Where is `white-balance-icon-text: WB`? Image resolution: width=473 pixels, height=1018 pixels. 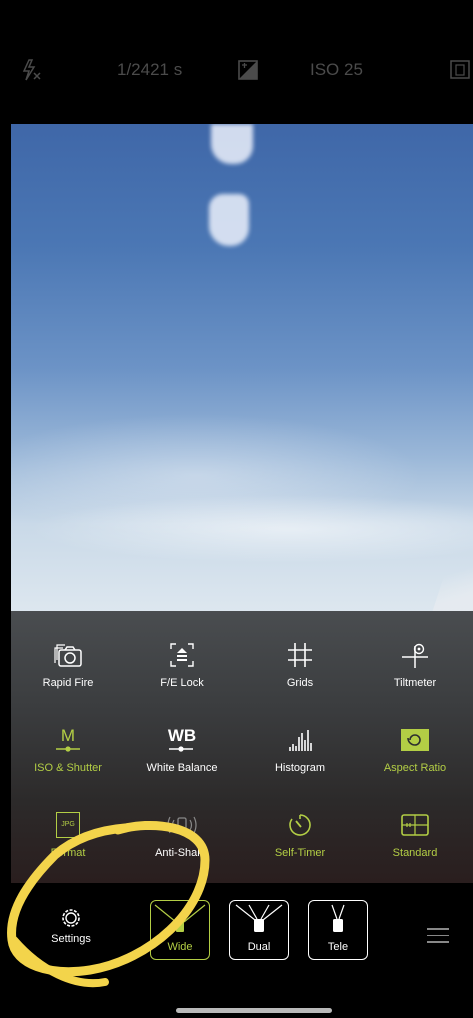
white-balance-icon-text: WB is located at coordinates (182, 735).